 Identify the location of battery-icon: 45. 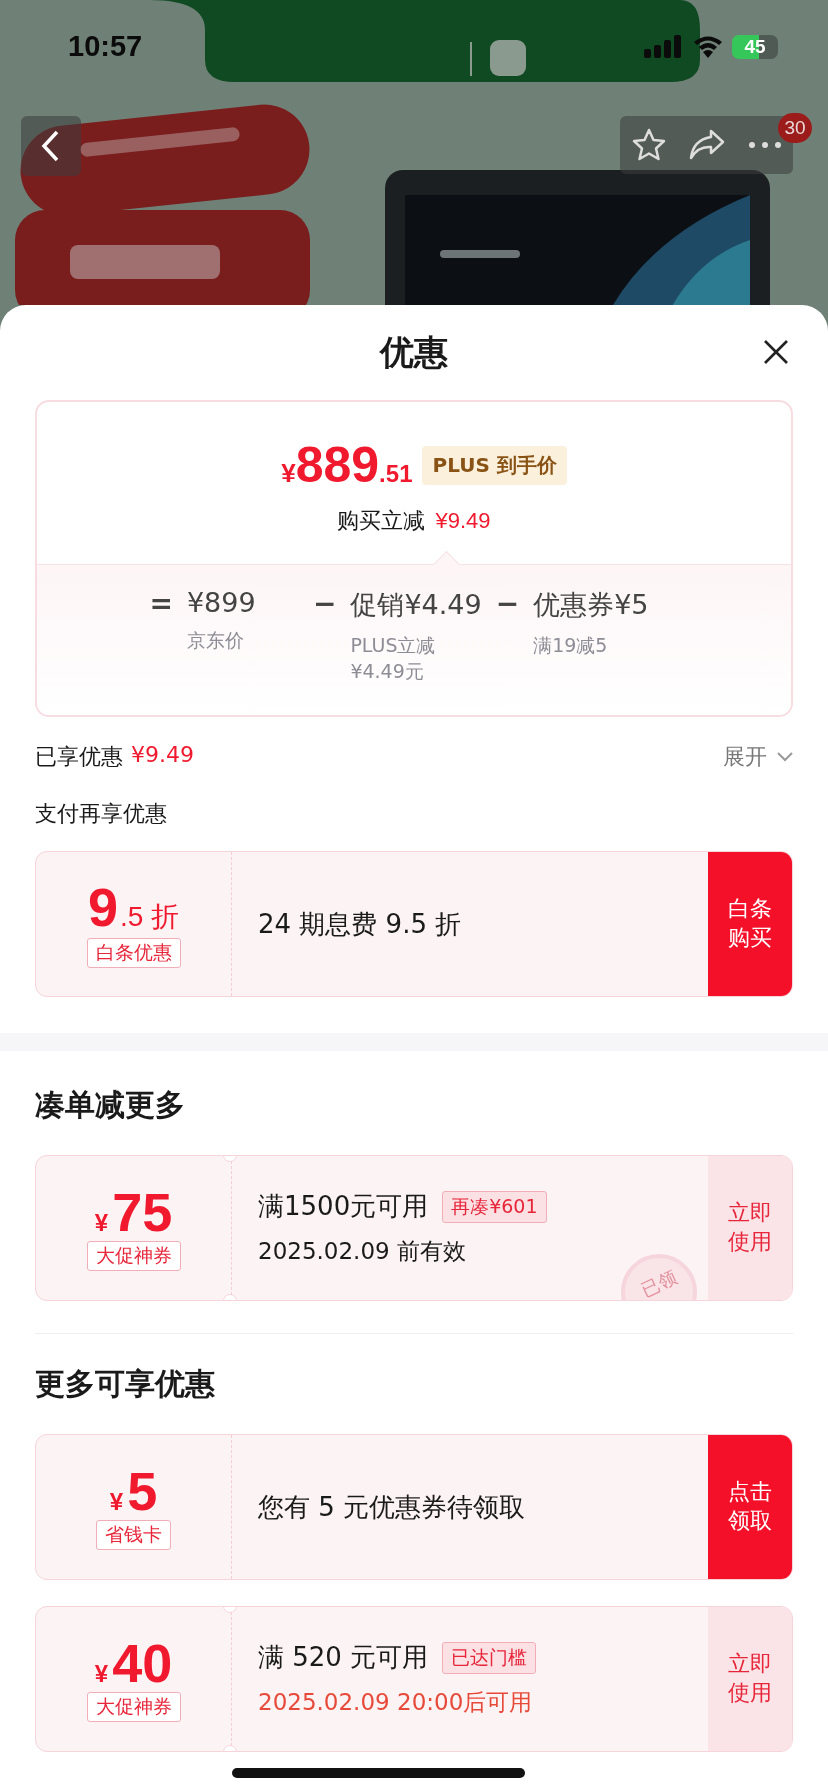
(755, 46).